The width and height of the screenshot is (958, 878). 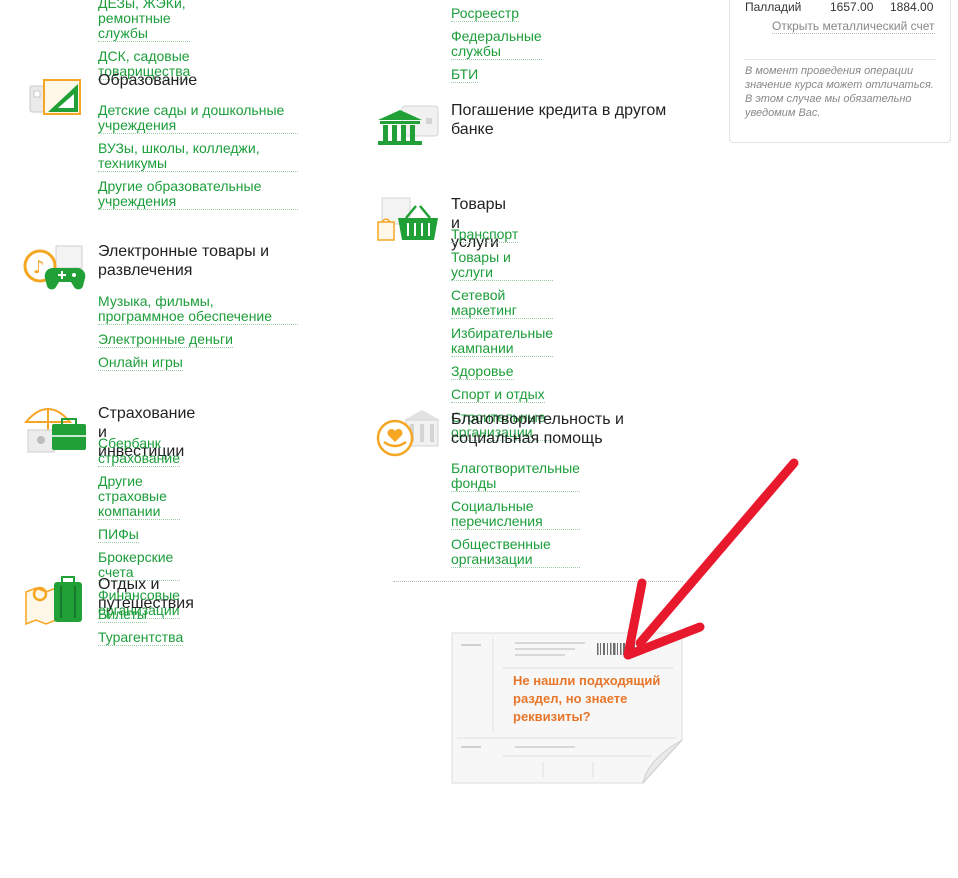 What do you see at coordinates (118, 535) in the screenshot?
I see `link-pif: ПИФы` at bounding box center [118, 535].